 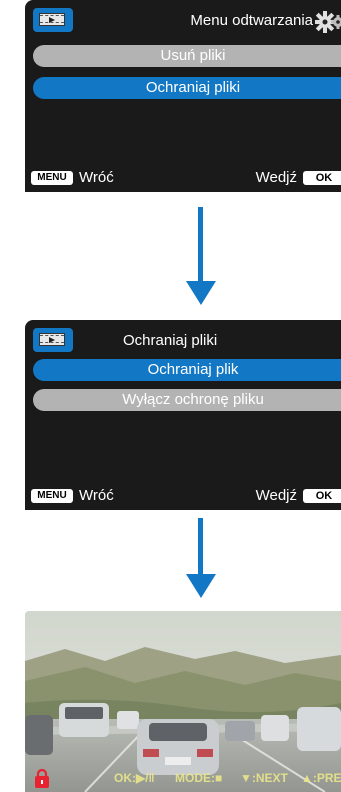 What do you see at coordinates (134, 778) in the screenshot?
I see `osd-ok-play-pause: OK:▶/‖` at bounding box center [134, 778].